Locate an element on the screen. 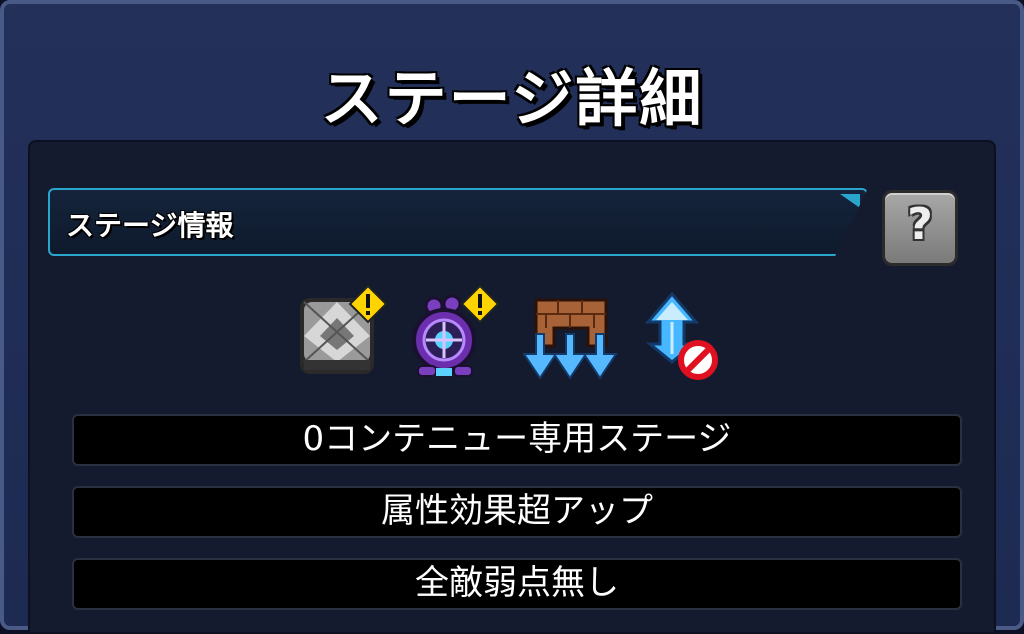 Image resolution: width=1024 pixels, height=634 pixels. stage-rule-row: 全敵弱点無し is located at coordinates (517, 584).